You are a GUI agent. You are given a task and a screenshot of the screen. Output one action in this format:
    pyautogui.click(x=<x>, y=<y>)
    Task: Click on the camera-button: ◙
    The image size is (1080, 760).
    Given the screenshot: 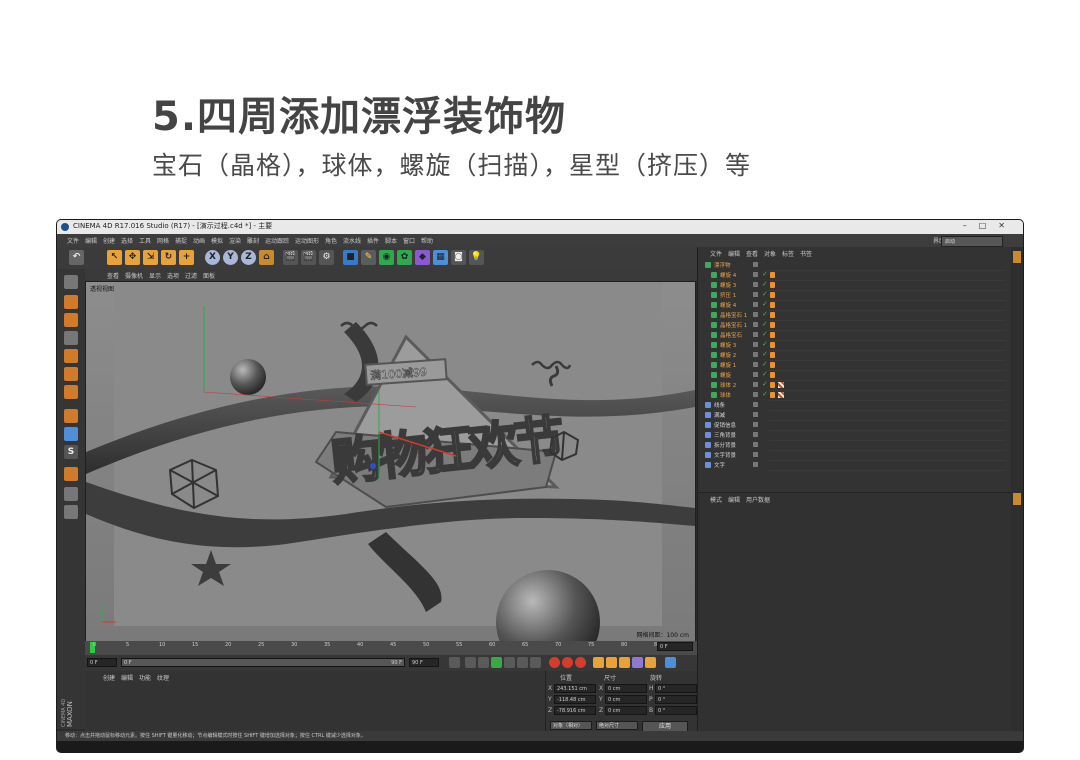 What is the action you would take?
    pyautogui.click(x=458, y=257)
    